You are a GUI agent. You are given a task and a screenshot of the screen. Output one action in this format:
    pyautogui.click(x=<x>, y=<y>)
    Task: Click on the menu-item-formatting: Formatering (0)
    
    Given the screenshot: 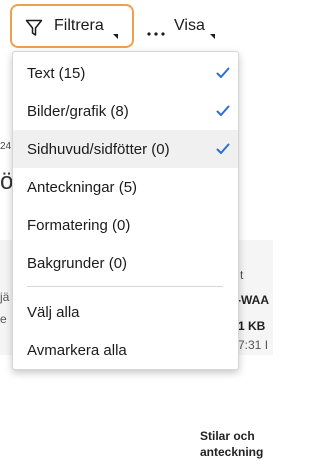 What is the action you would take?
    pyautogui.click(x=125, y=225)
    